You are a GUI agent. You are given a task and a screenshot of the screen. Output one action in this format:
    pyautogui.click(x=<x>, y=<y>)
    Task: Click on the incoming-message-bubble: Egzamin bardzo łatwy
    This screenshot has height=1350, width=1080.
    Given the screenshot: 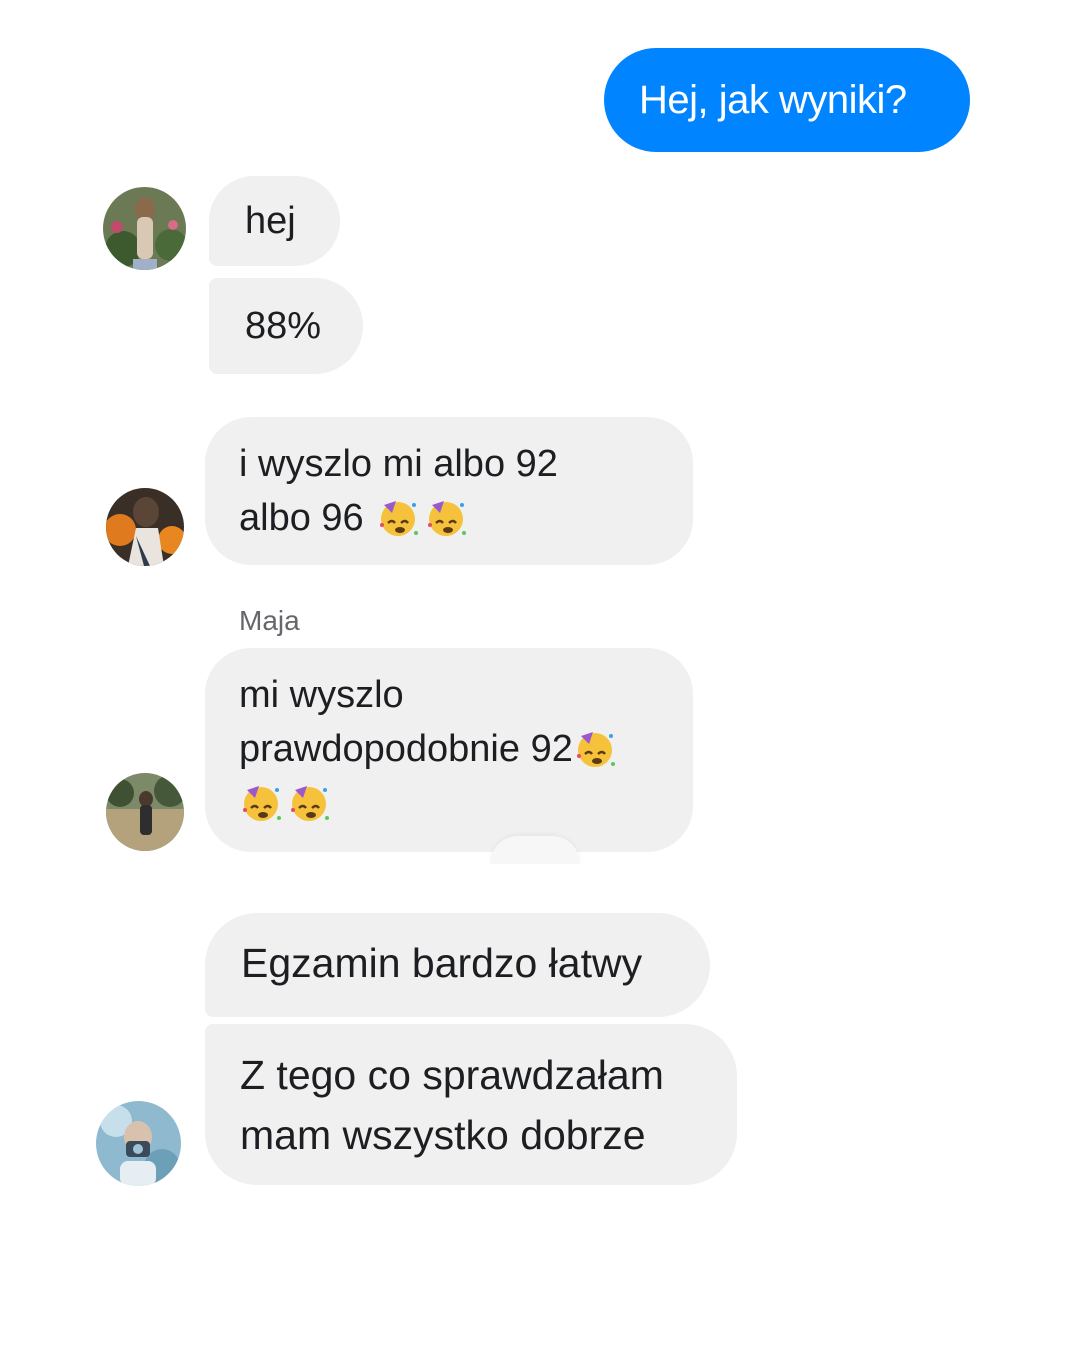 What is the action you would take?
    pyautogui.click(x=457, y=965)
    